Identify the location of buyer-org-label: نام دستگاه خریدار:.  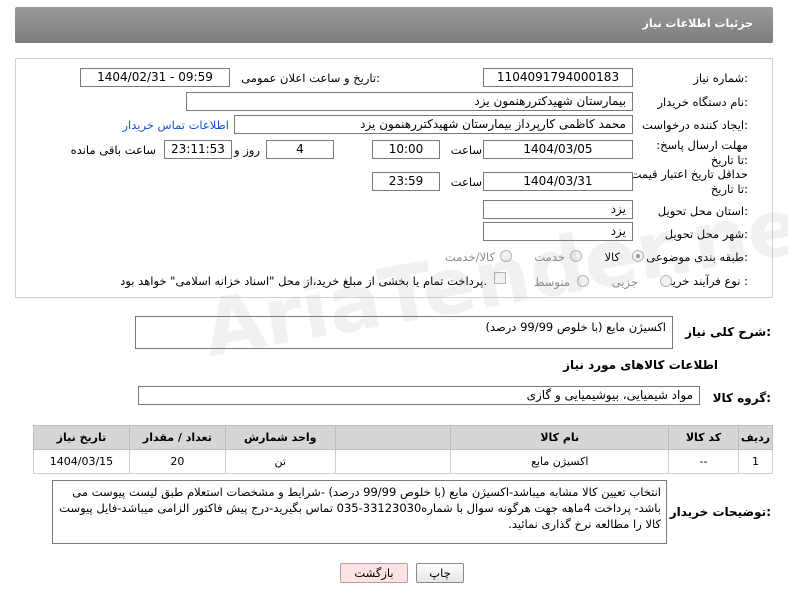
(702, 102).